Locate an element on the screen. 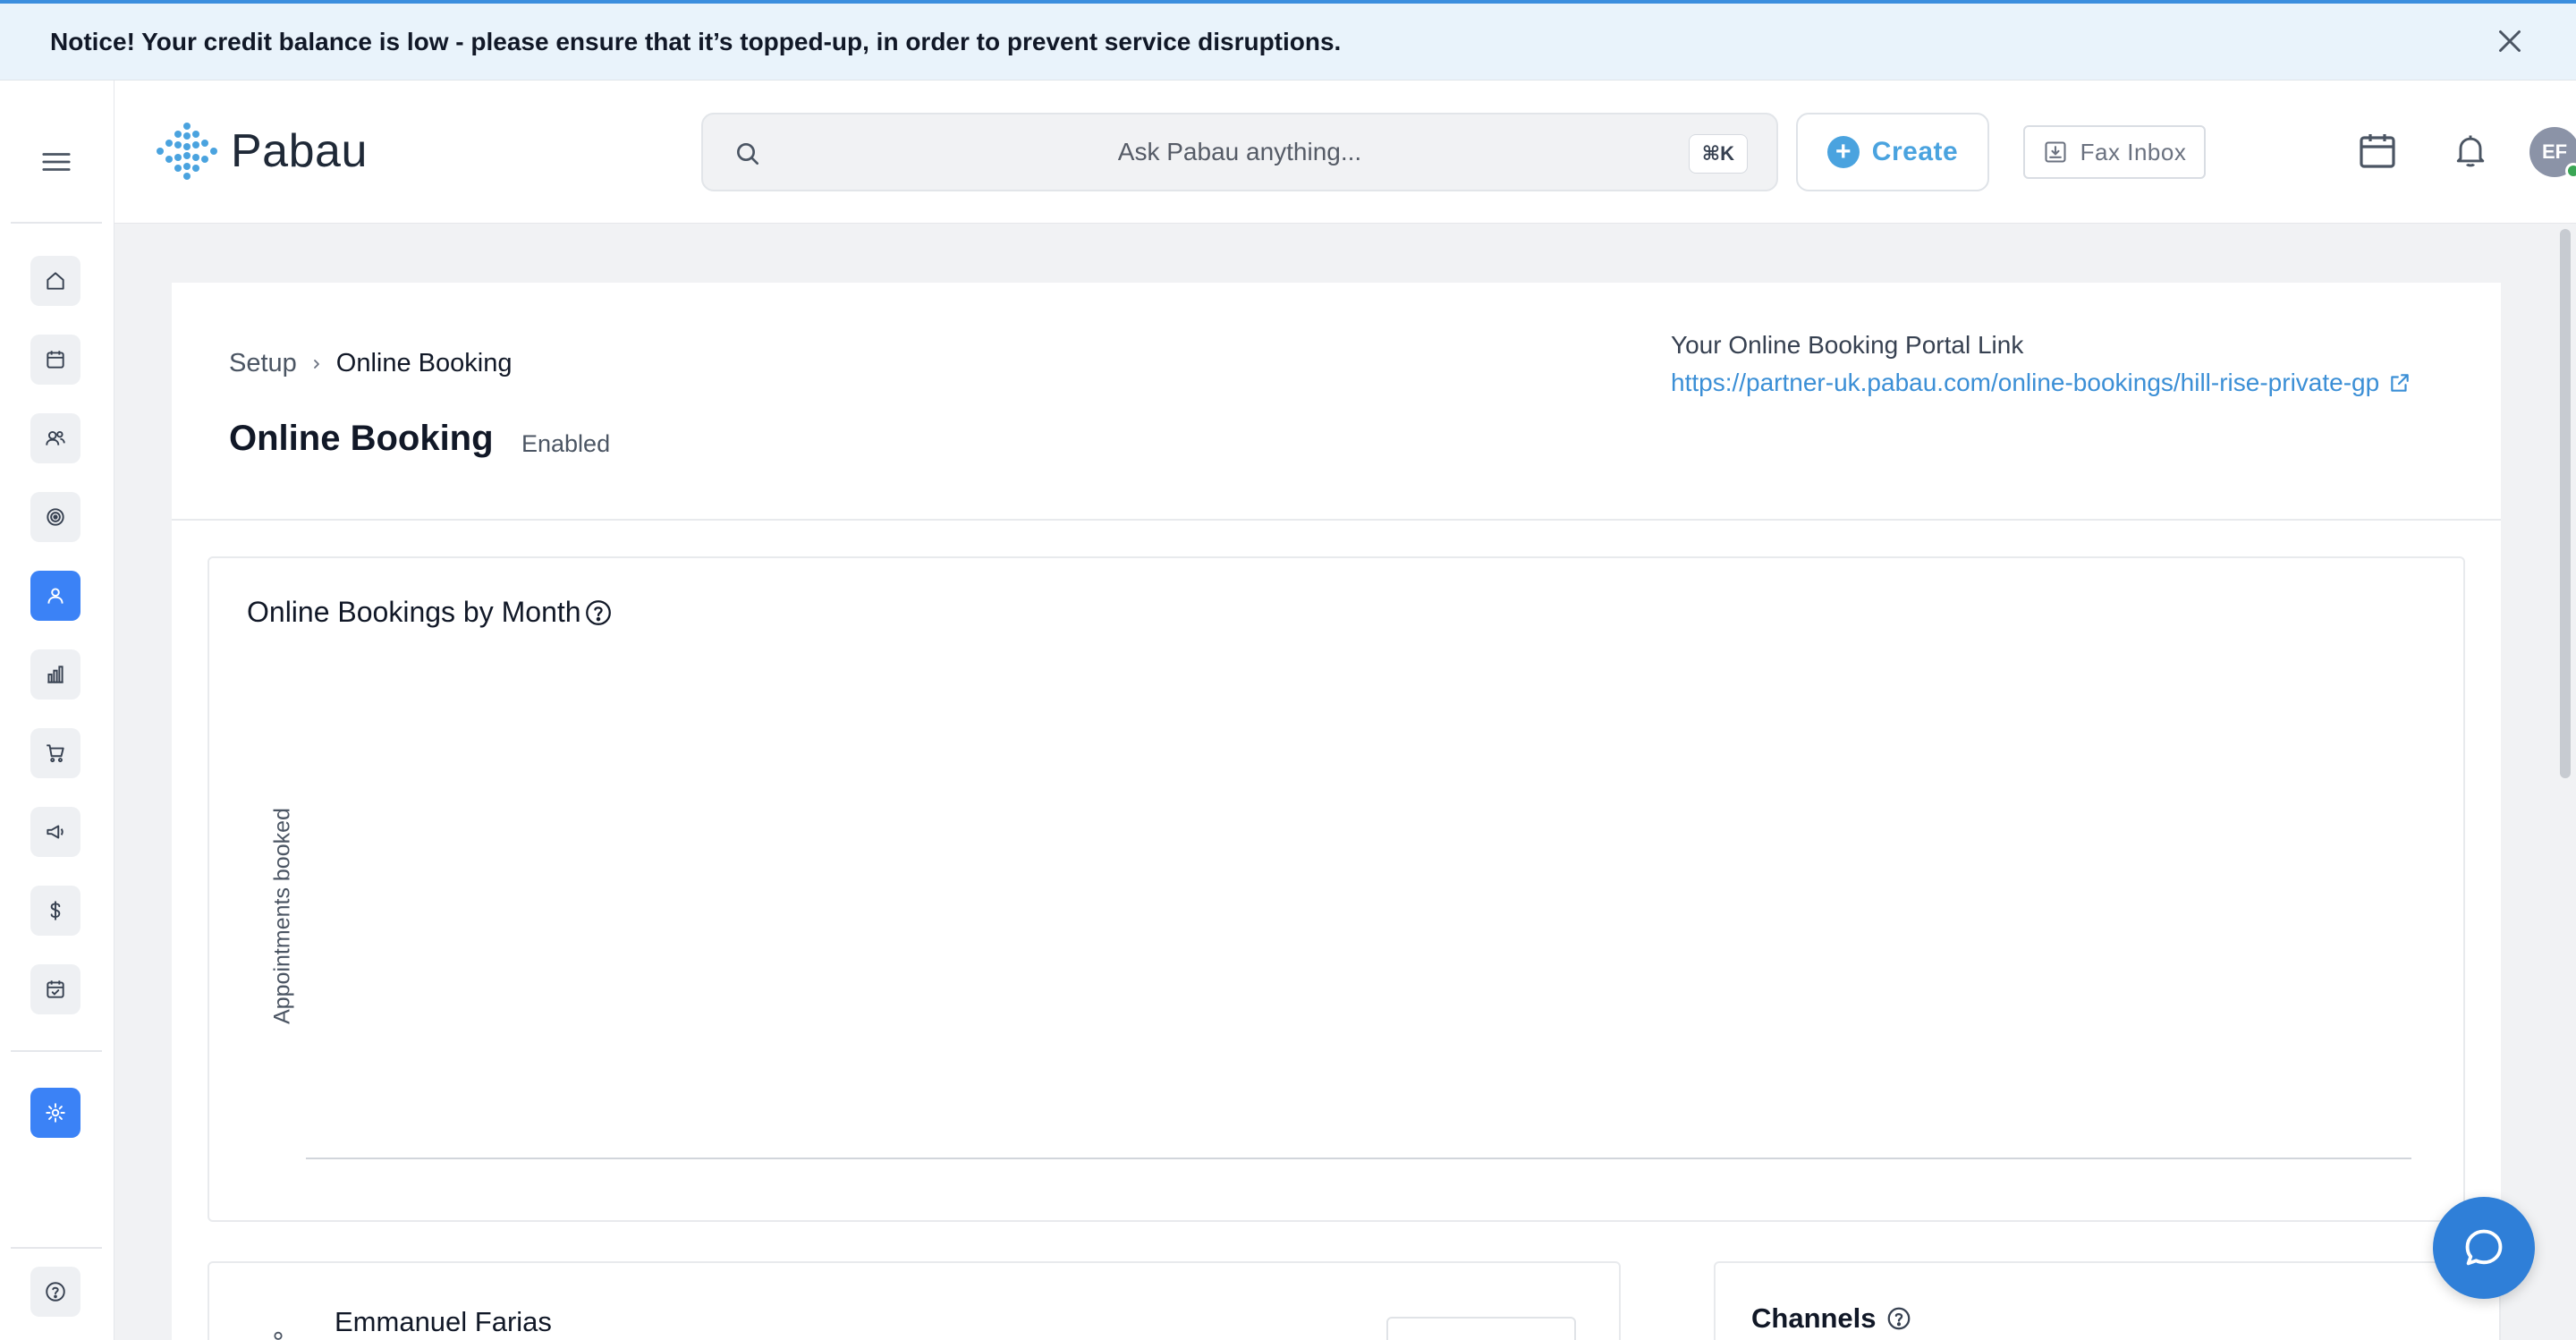 This screenshot has height=1340, width=2576. page-title: Online Booking is located at coordinates (361, 438).